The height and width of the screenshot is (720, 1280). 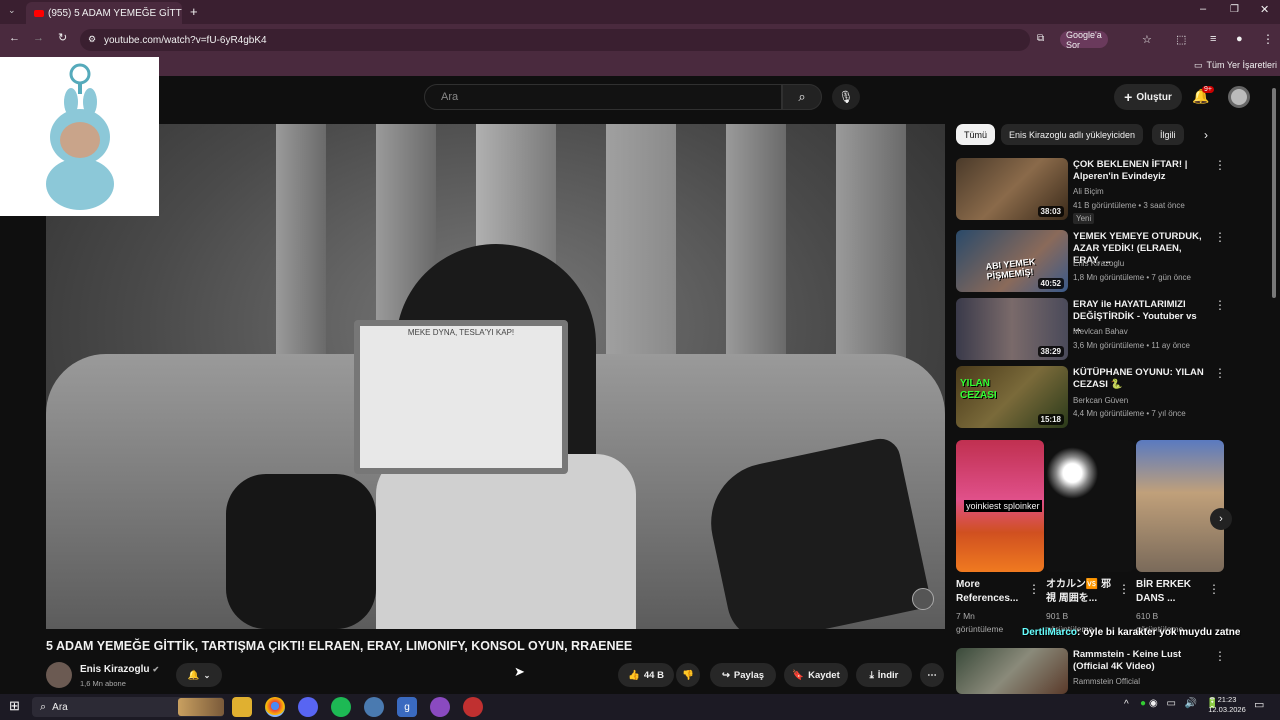 I want to click on all-bookmarks-label: Tüm Yer İşaretleri, so click(x=1242, y=65).